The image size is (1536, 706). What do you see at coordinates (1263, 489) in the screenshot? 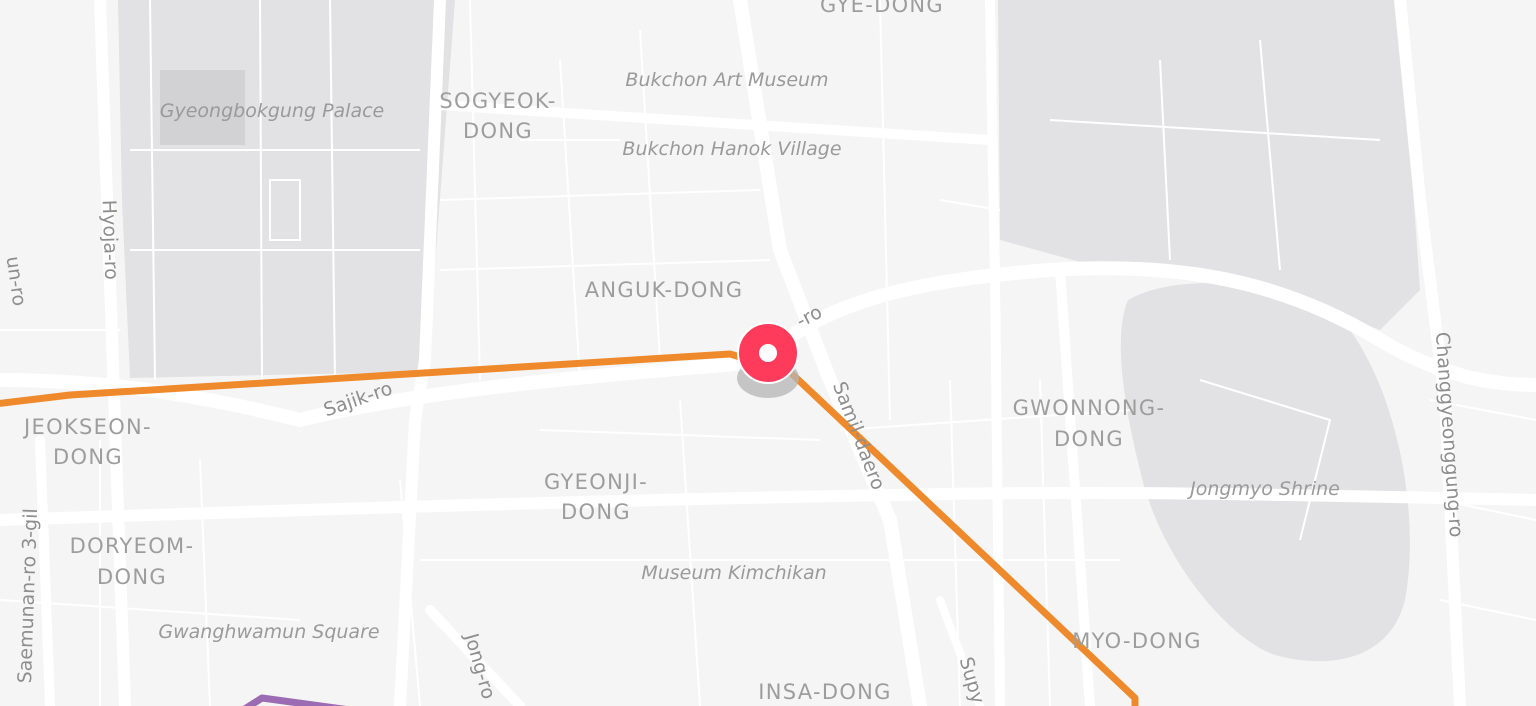
I see `poi-jongmyo-shrine: Jongmyo Shrine` at bounding box center [1263, 489].